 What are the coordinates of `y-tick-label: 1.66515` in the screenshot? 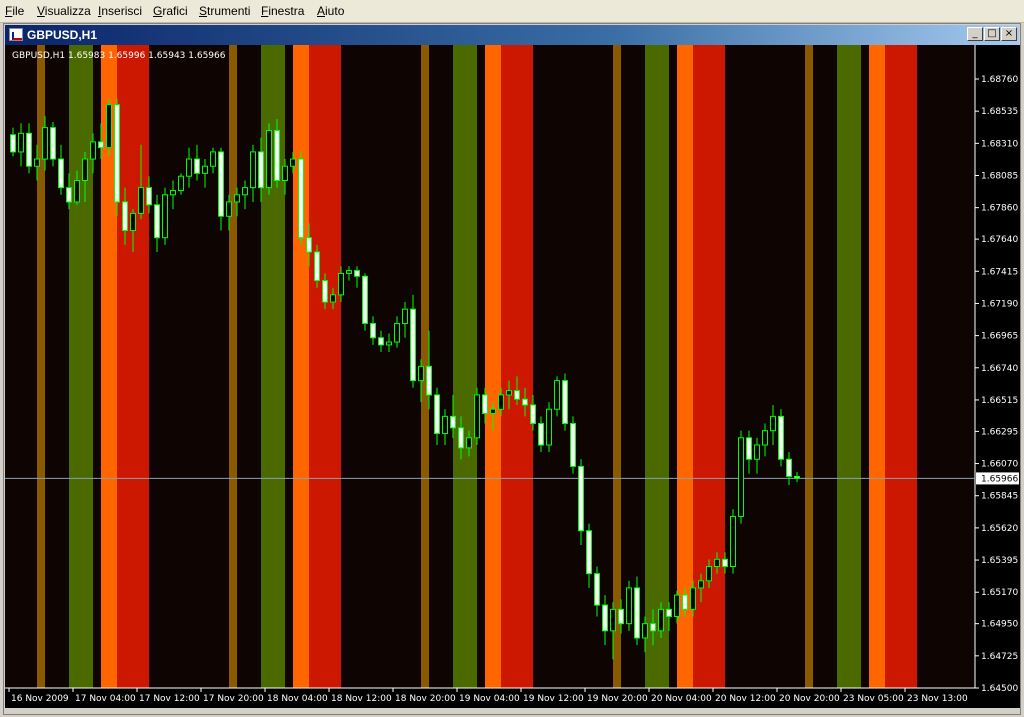 It's located at (999, 401).